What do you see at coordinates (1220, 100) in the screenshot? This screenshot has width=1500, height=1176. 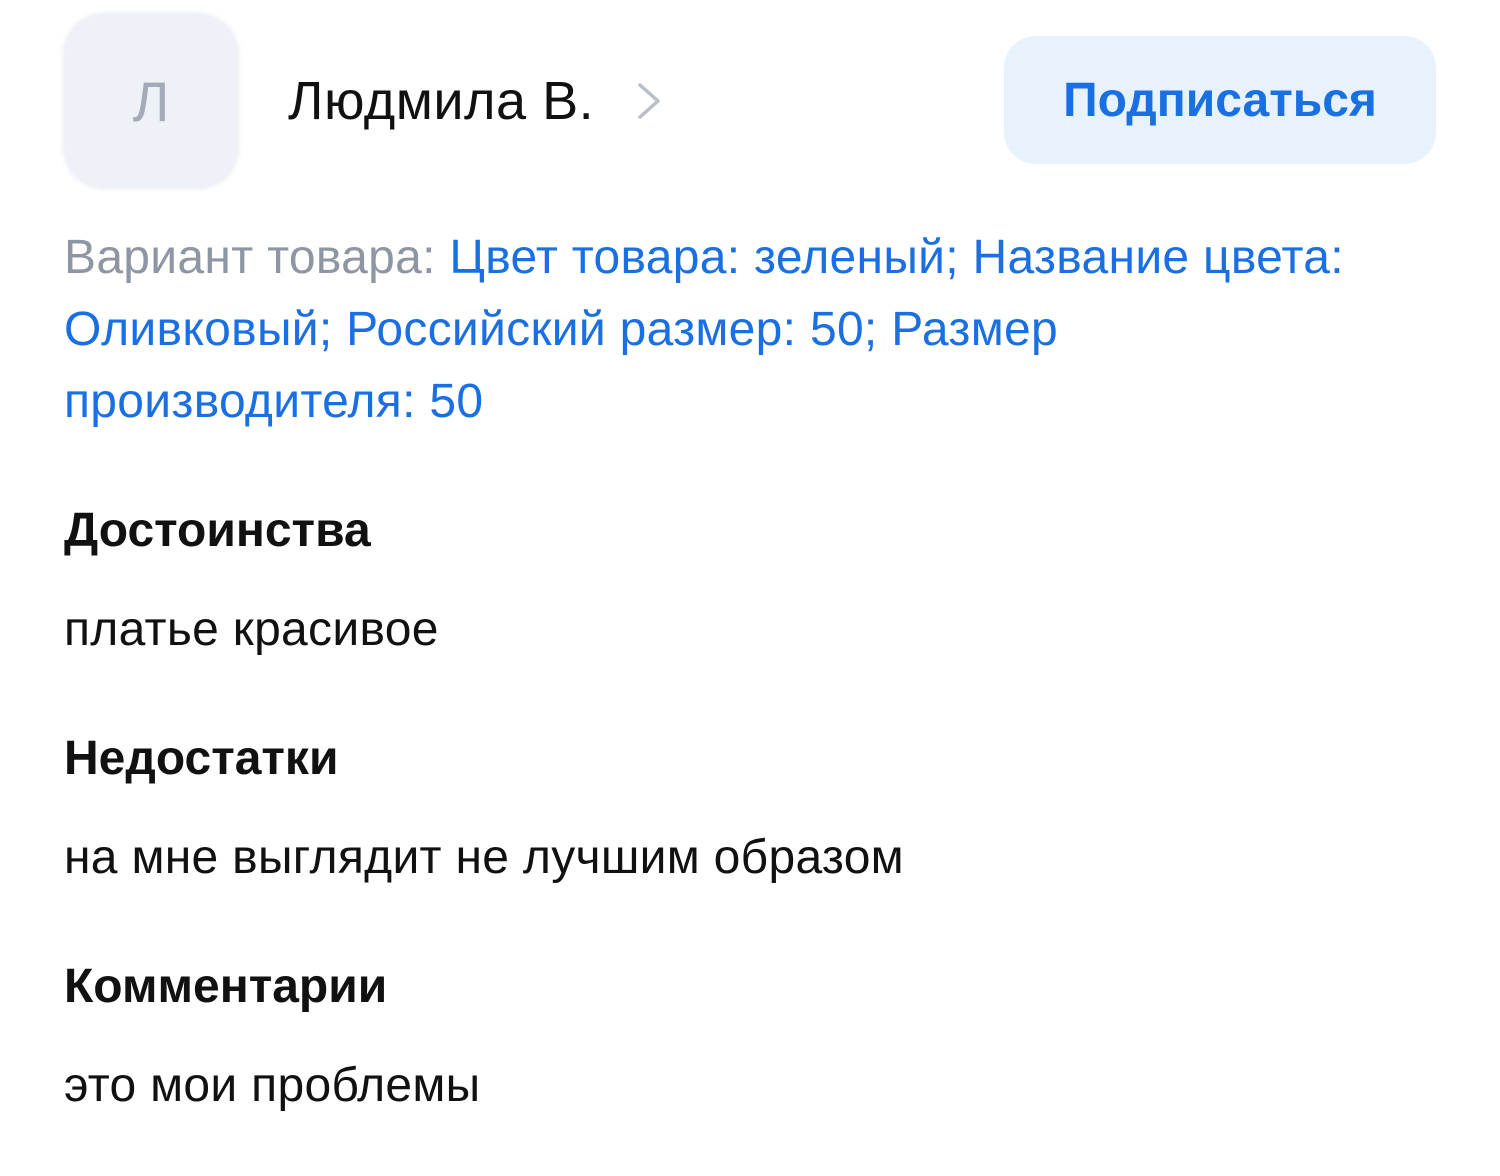 I see `subscribe-button: Подписаться` at bounding box center [1220, 100].